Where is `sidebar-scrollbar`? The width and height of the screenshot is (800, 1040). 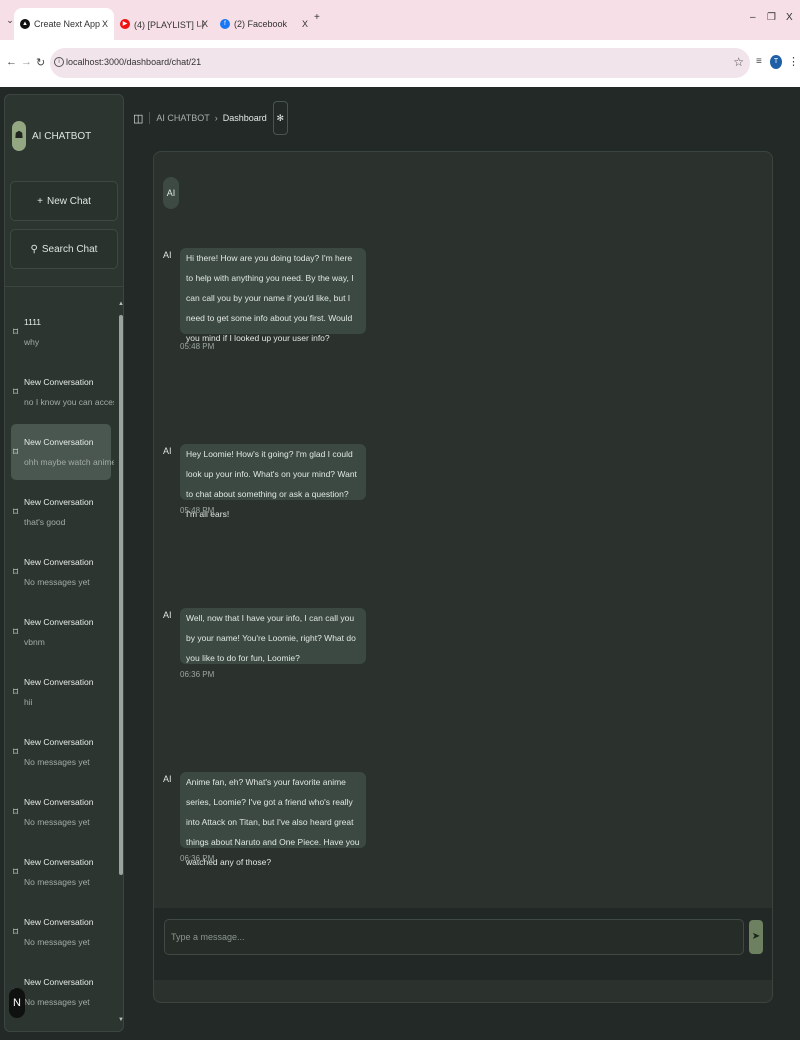
sidebar-scrollbar is located at coordinates (121, 595).